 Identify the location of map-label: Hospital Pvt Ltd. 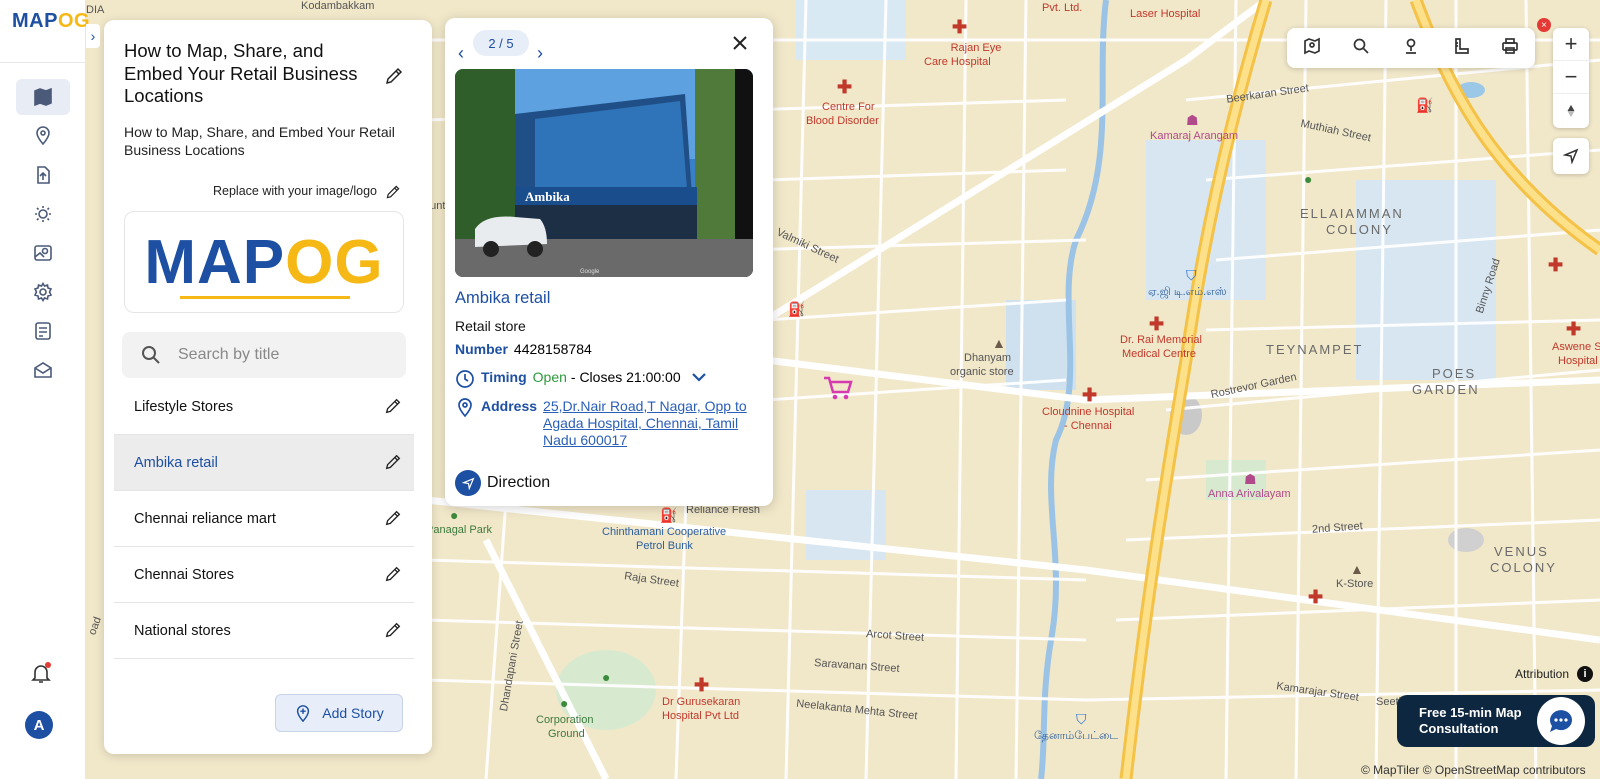
(701, 716).